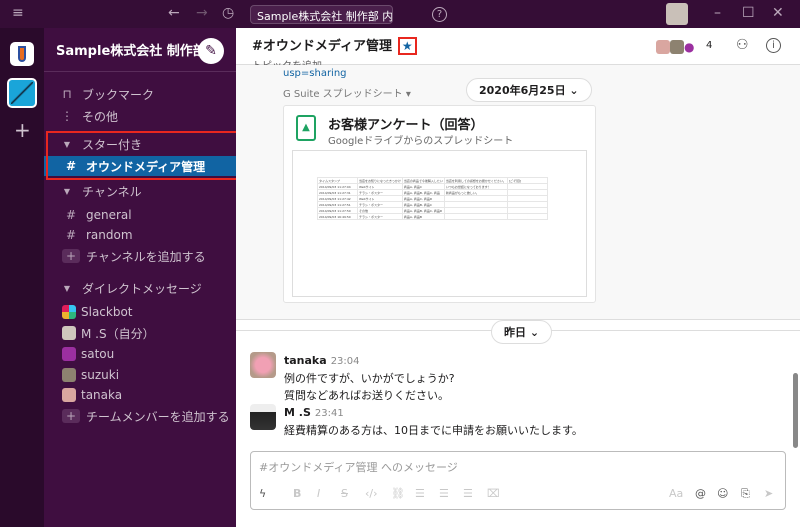  What do you see at coordinates (202, 13) in the screenshot?
I see `forward-arrow-icon: →` at bounding box center [202, 13].